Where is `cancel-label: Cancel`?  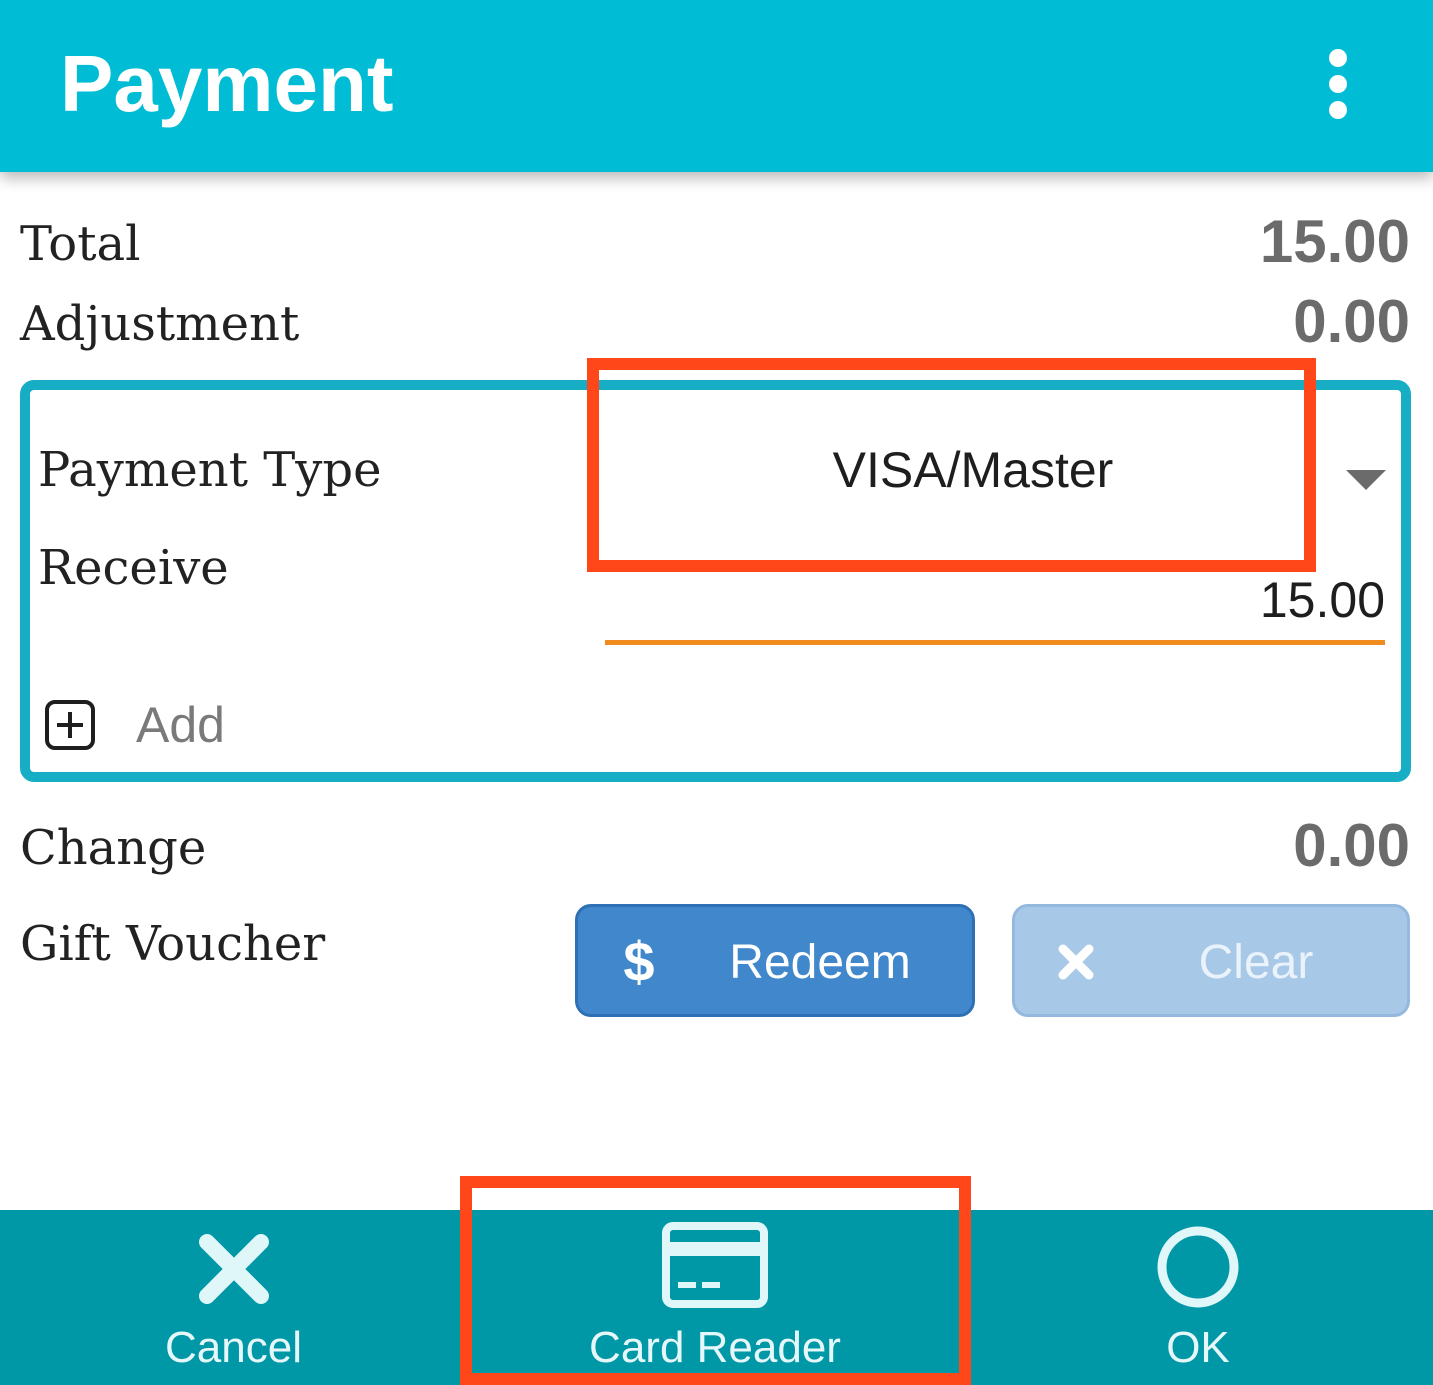
cancel-label: Cancel is located at coordinates (233, 1347).